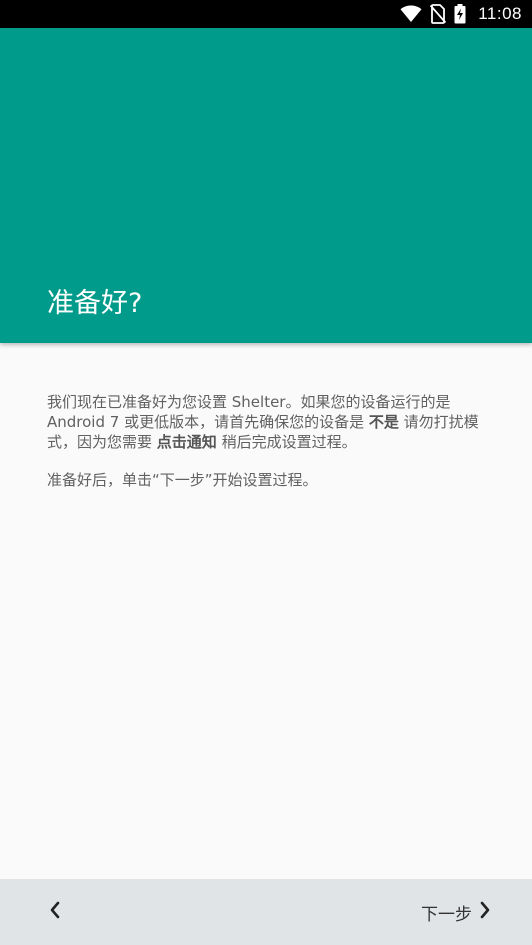 The height and width of the screenshot is (945, 532). What do you see at coordinates (186, 442) in the screenshot?
I see `intro-bold-tap-notification: 点击通知` at bounding box center [186, 442].